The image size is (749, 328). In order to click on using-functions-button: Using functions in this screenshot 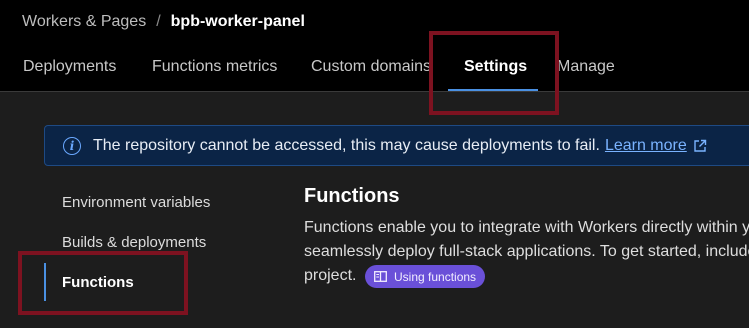, I will do `click(425, 276)`.